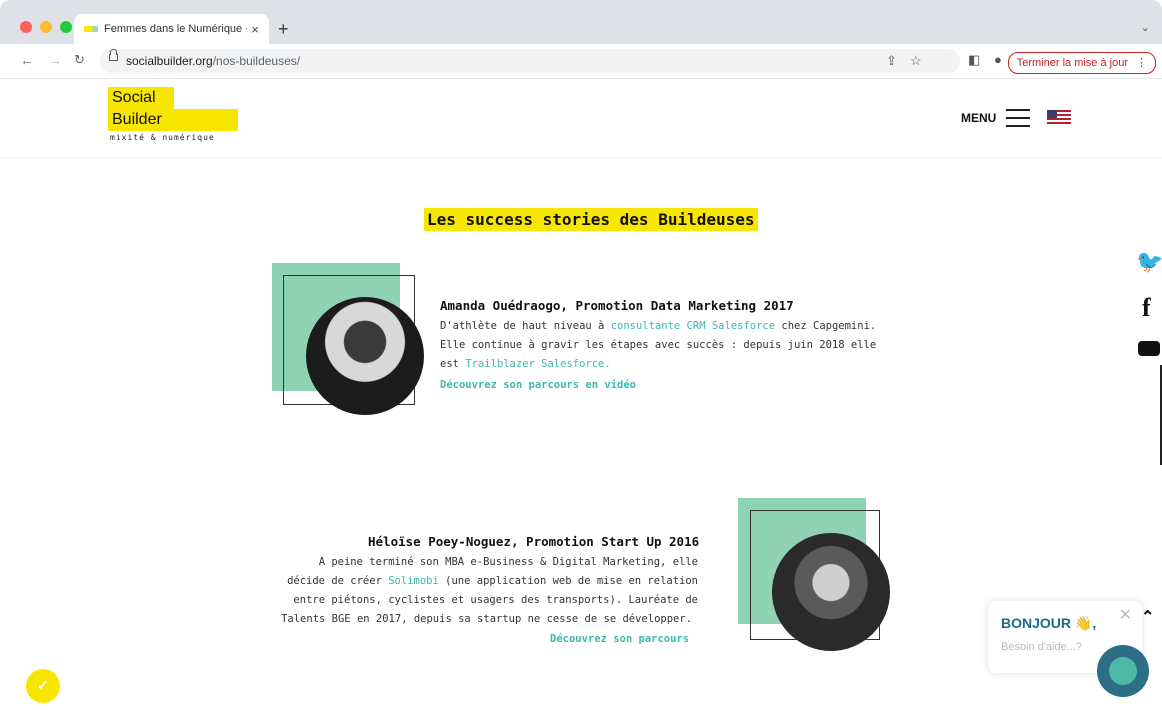 This screenshot has width=1162, height=710. What do you see at coordinates (66, 27) in the screenshot?
I see `maximize-window-button` at bounding box center [66, 27].